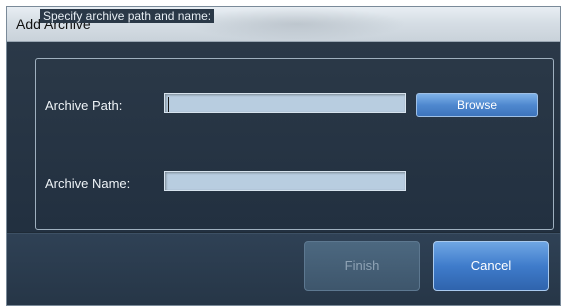  Describe the element at coordinates (285, 181) in the screenshot. I see `archive-name-input` at that location.